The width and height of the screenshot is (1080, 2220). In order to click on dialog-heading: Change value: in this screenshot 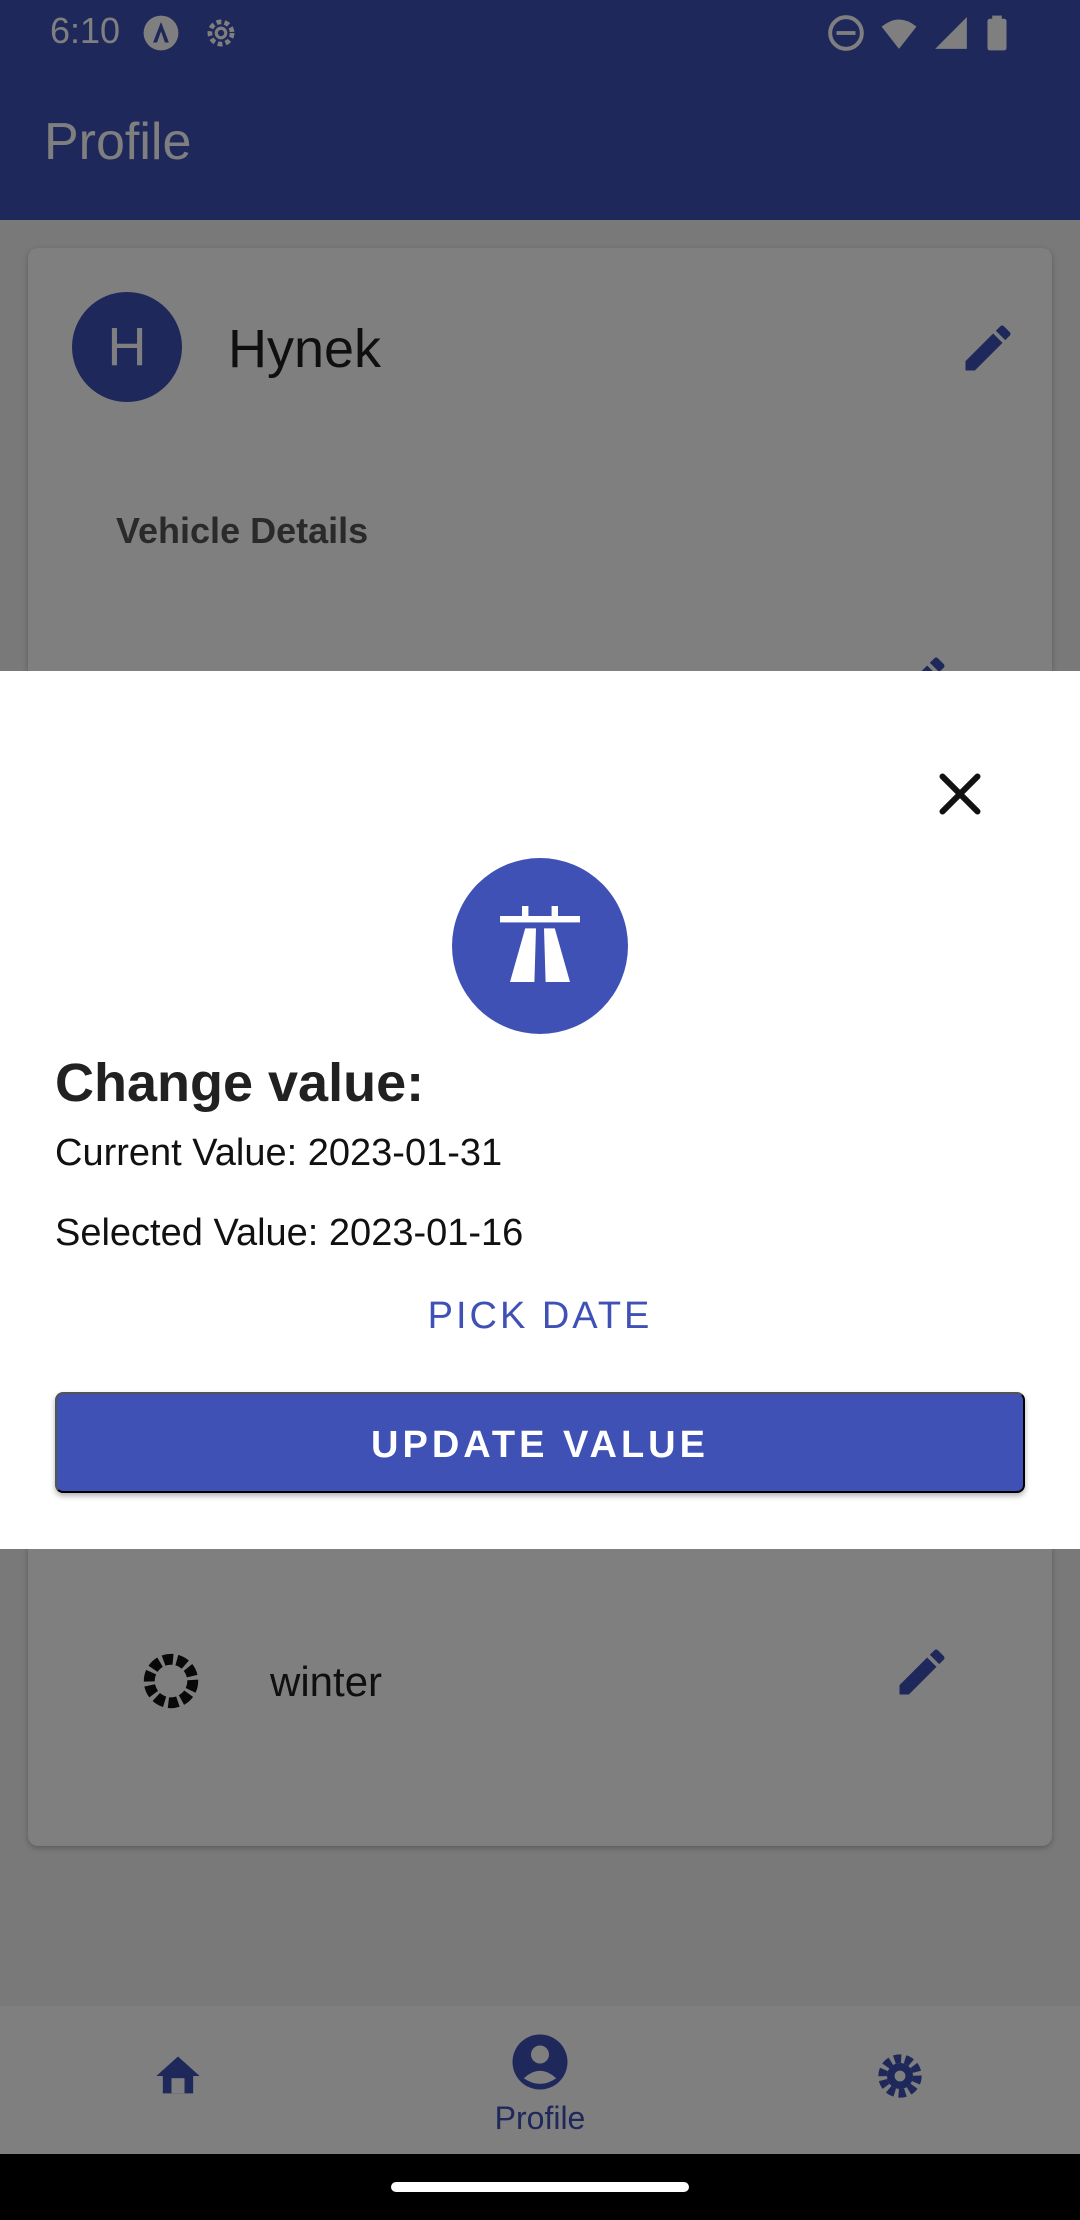, I will do `click(240, 1083)`.